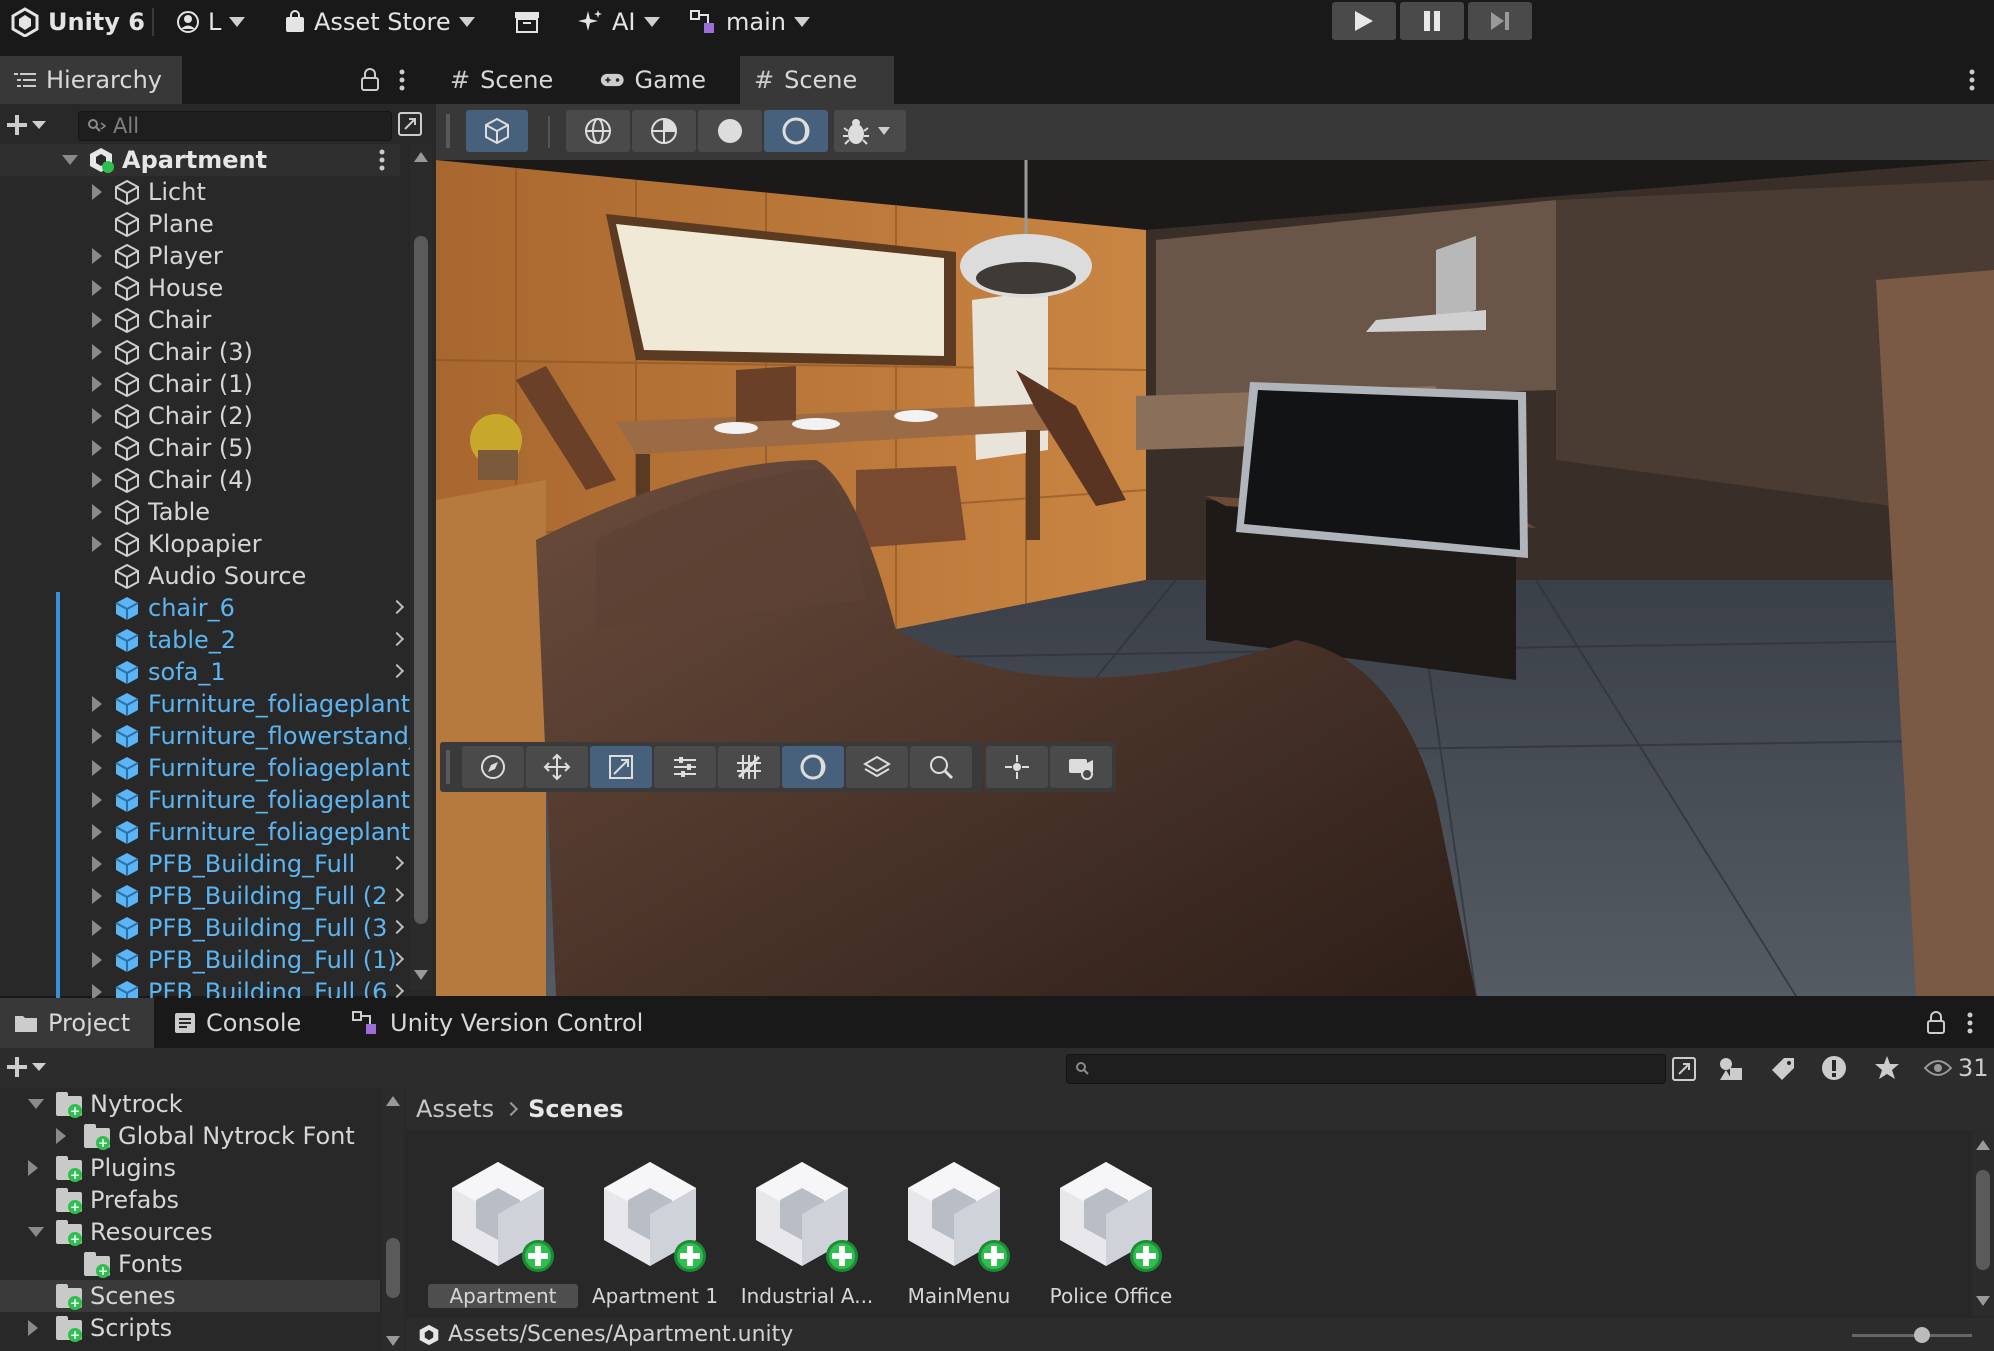 Image resolution: width=1994 pixels, height=1351 pixels. What do you see at coordinates (190, 1296) in the screenshot?
I see `folder-tree-item: + Scenes` at bounding box center [190, 1296].